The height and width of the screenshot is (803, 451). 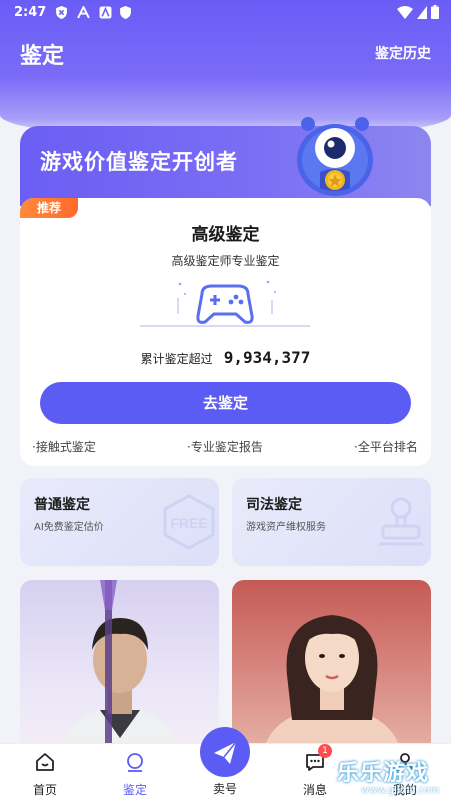 What do you see at coordinates (83, 12) in the screenshot?
I see `app-a-icon` at bounding box center [83, 12].